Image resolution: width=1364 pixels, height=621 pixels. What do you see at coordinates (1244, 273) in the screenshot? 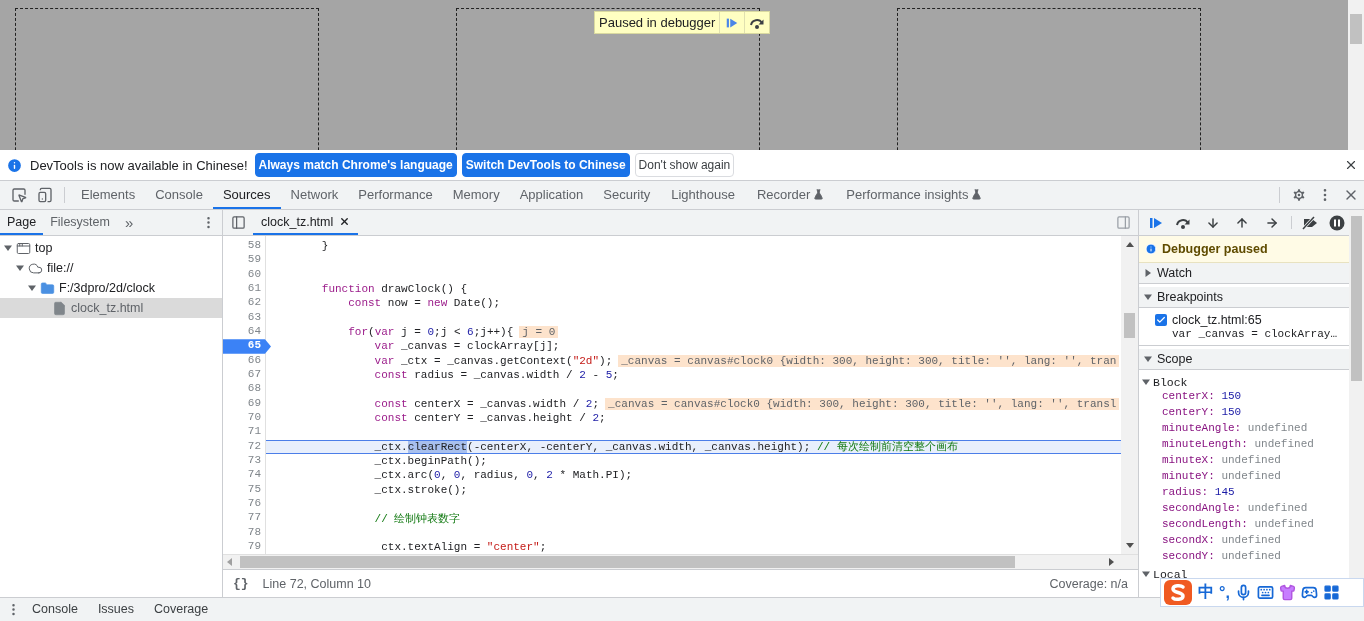
I see `section-header: Watch` at bounding box center [1244, 273].